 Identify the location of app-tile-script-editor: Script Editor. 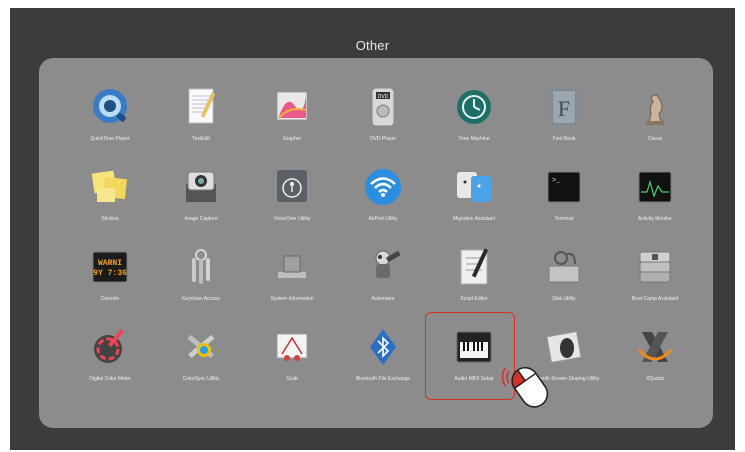
(474, 281).